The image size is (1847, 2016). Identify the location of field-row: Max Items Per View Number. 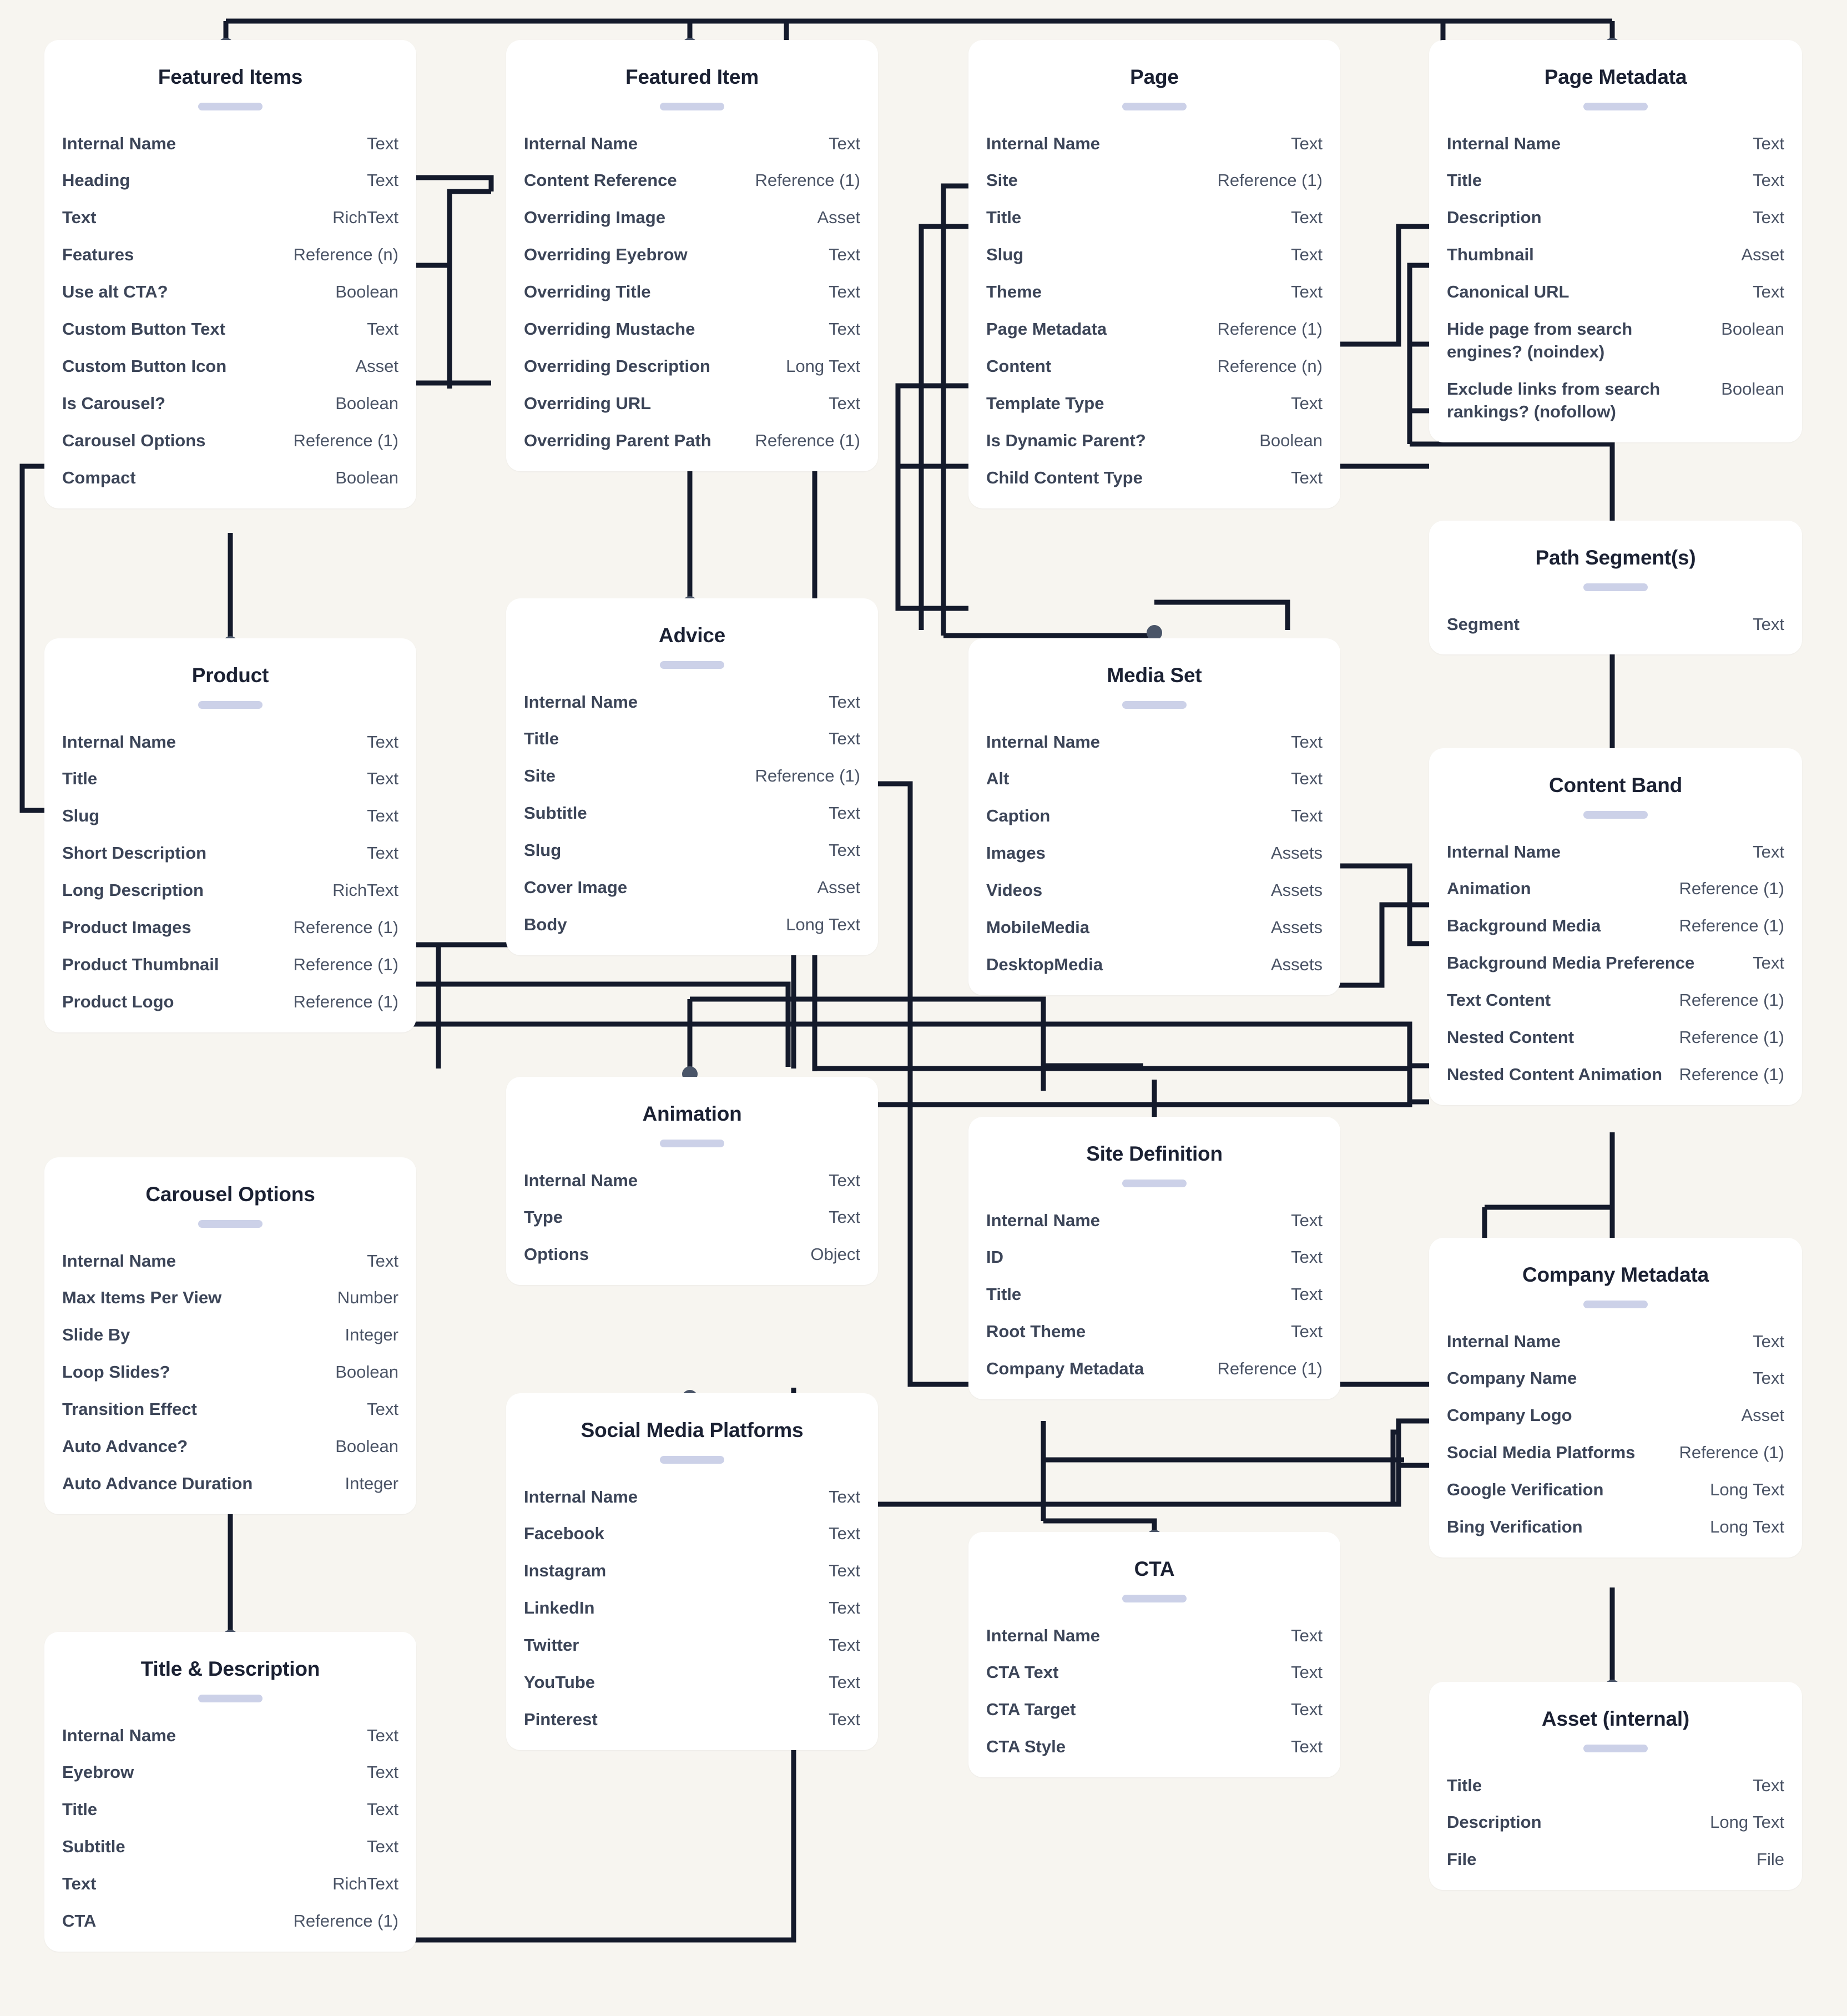
(230, 1298).